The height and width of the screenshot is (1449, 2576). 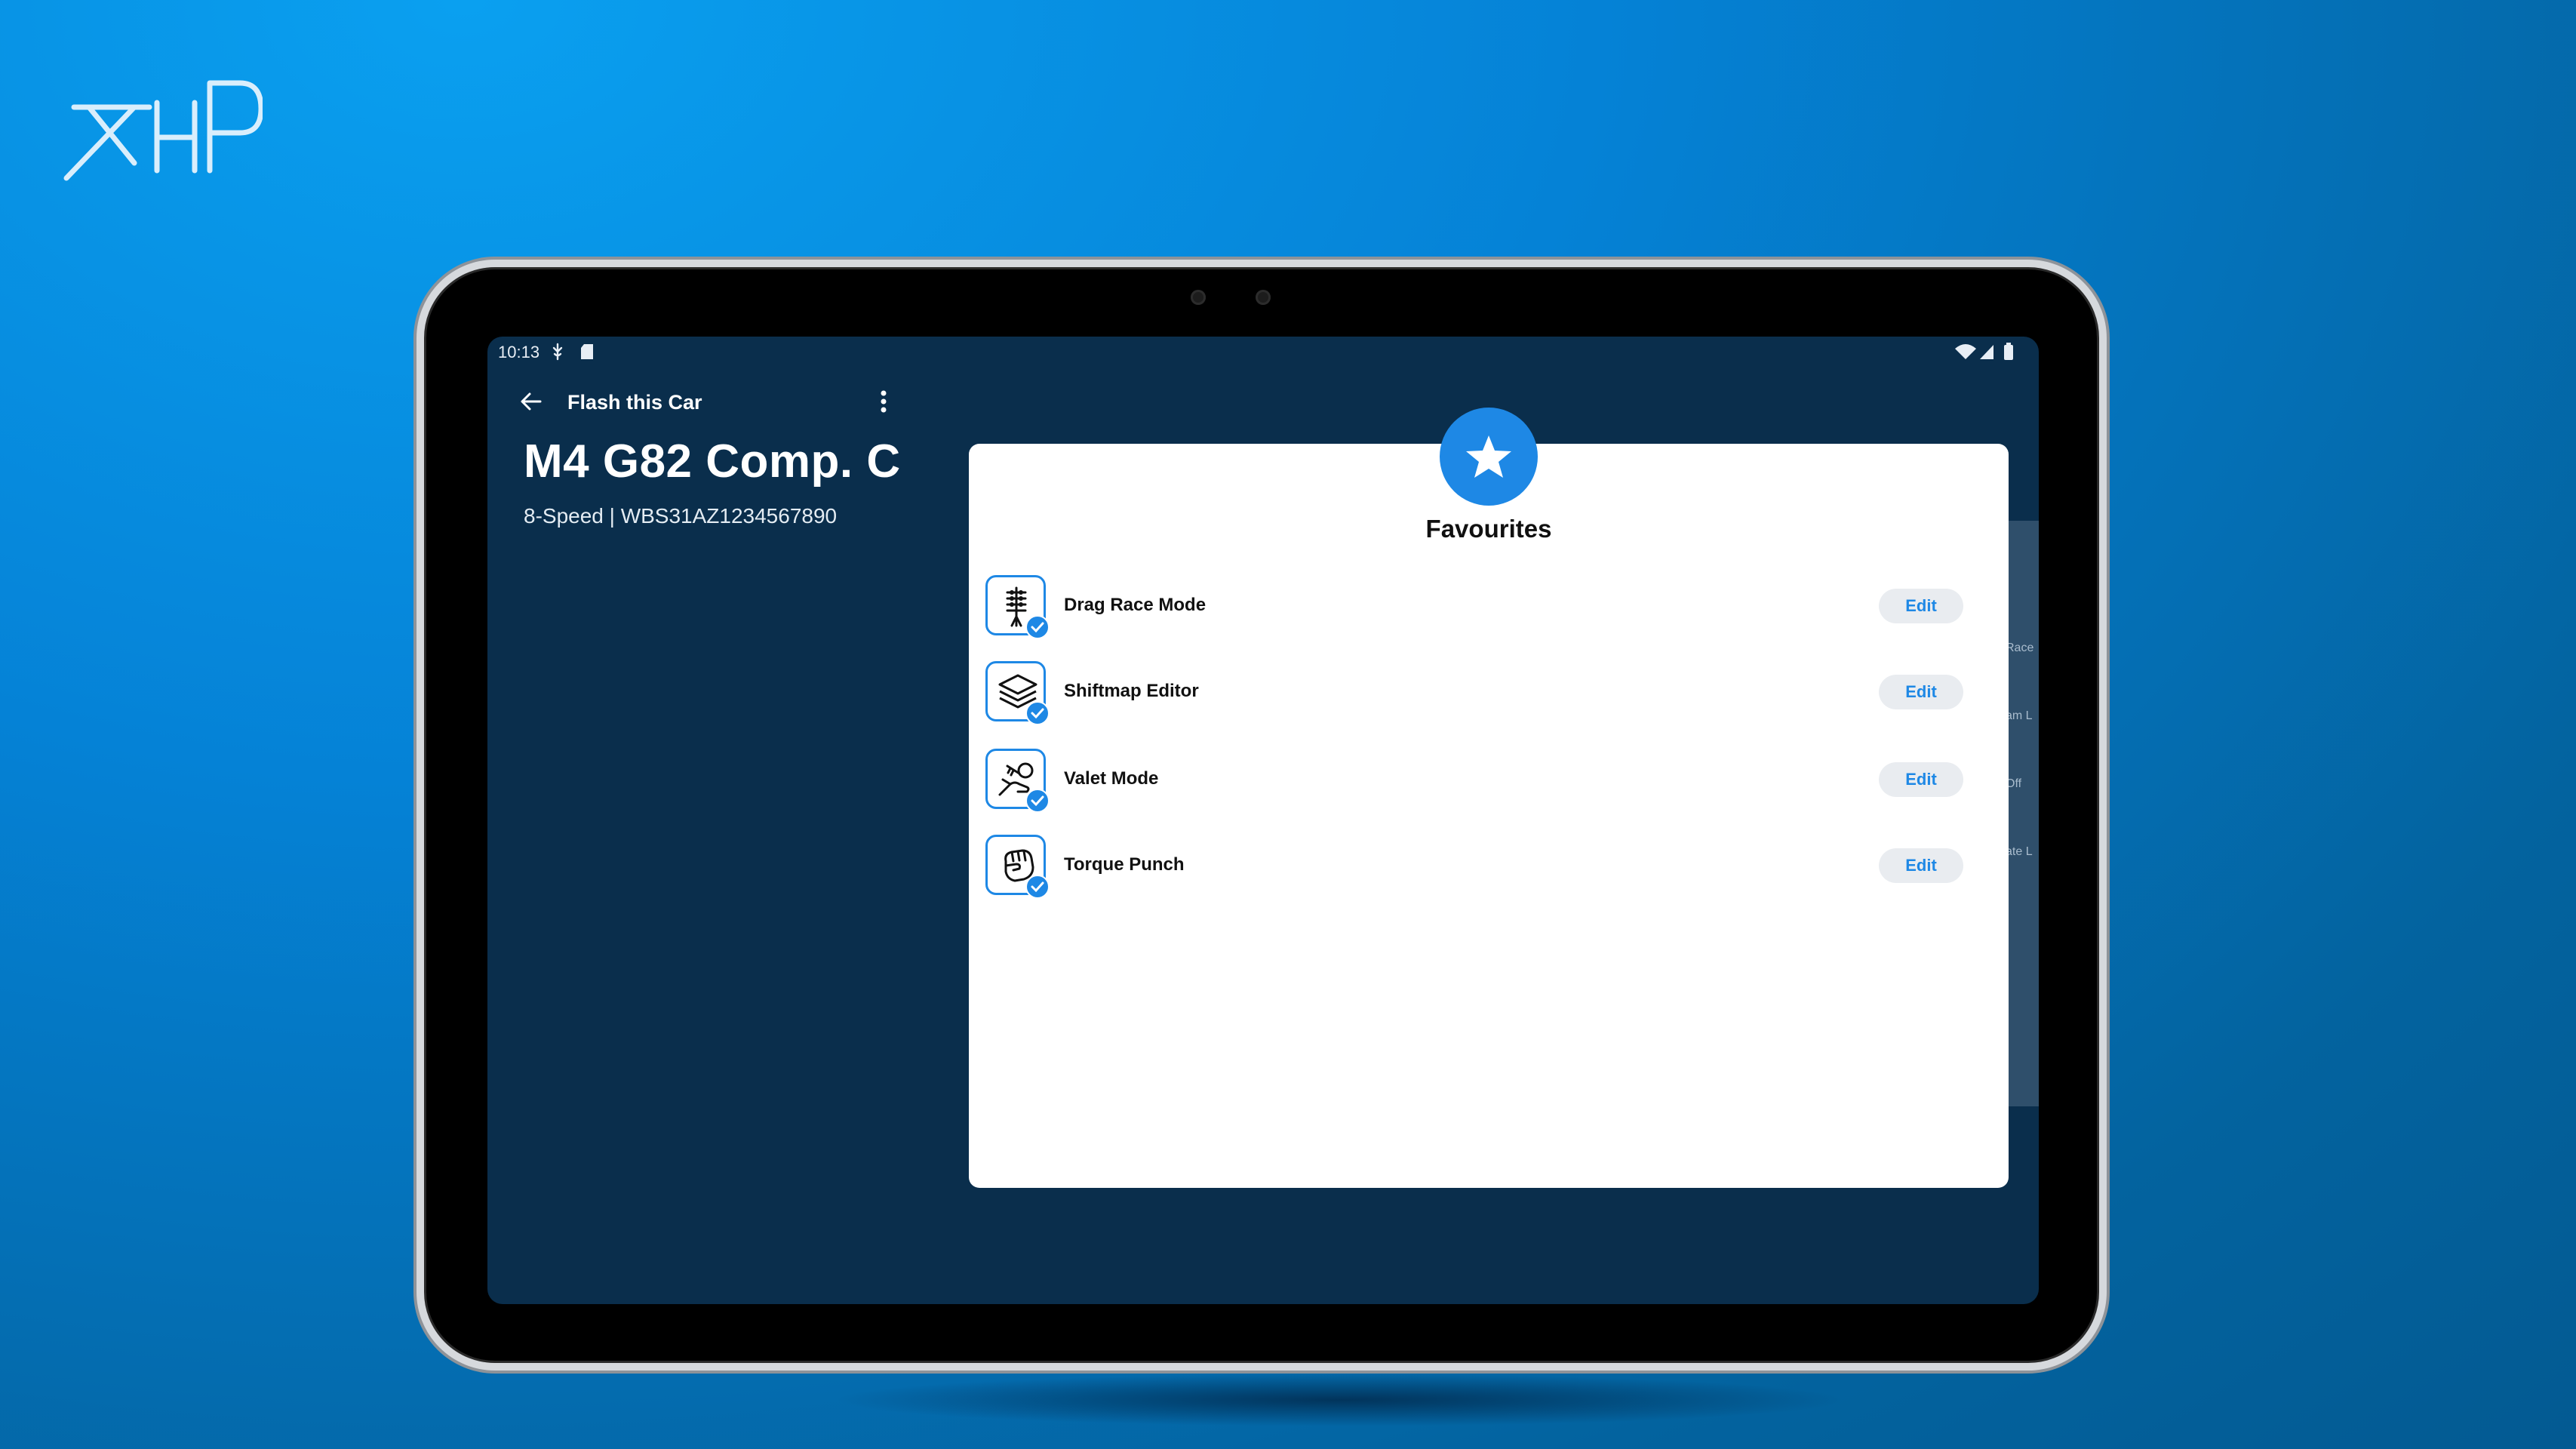 What do you see at coordinates (1131, 691) in the screenshot?
I see `favourite-label: Shiftmap Editor` at bounding box center [1131, 691].